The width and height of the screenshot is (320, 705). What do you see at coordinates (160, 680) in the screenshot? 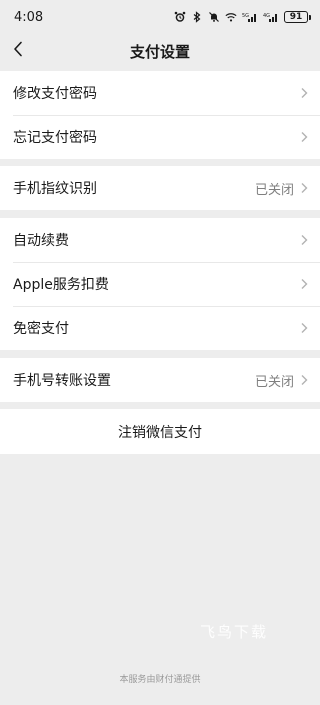
I see `footer-note: 本服务由财付通提供` at bounding box center [160, 680].